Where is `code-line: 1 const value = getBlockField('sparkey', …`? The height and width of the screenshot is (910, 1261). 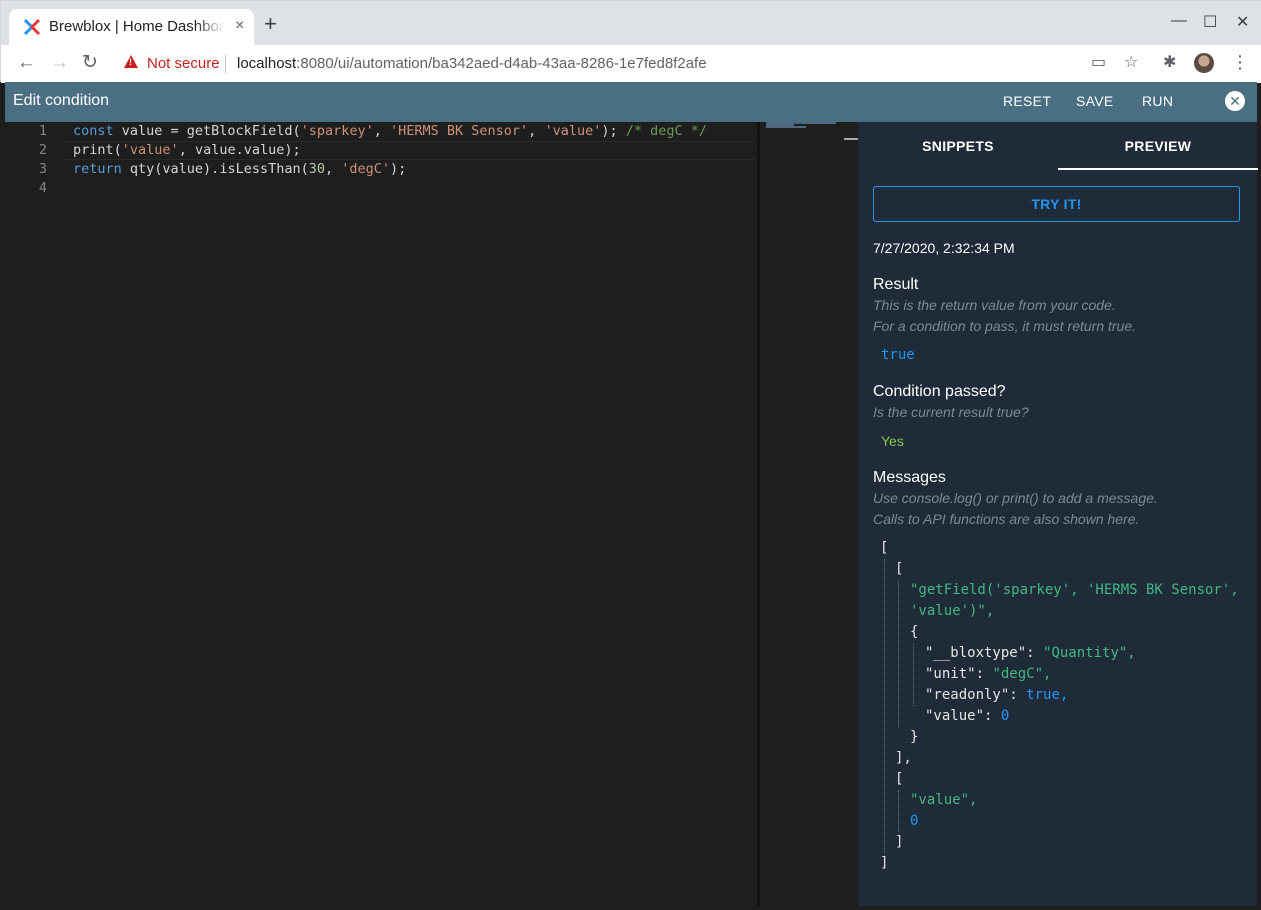 code-line: 1 const value = getBlockField('sparkey', … is located at coordinates (380, 131).